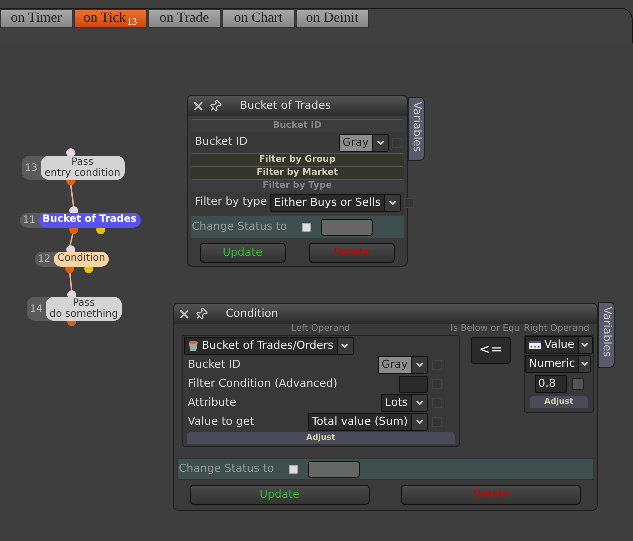 Image resolution: width=633 pixels, height=541 pixels. Describe the element at coordinates (263, 384) in the screenshot. I see `row-label: Filter Condition (Advanced)` at that location.